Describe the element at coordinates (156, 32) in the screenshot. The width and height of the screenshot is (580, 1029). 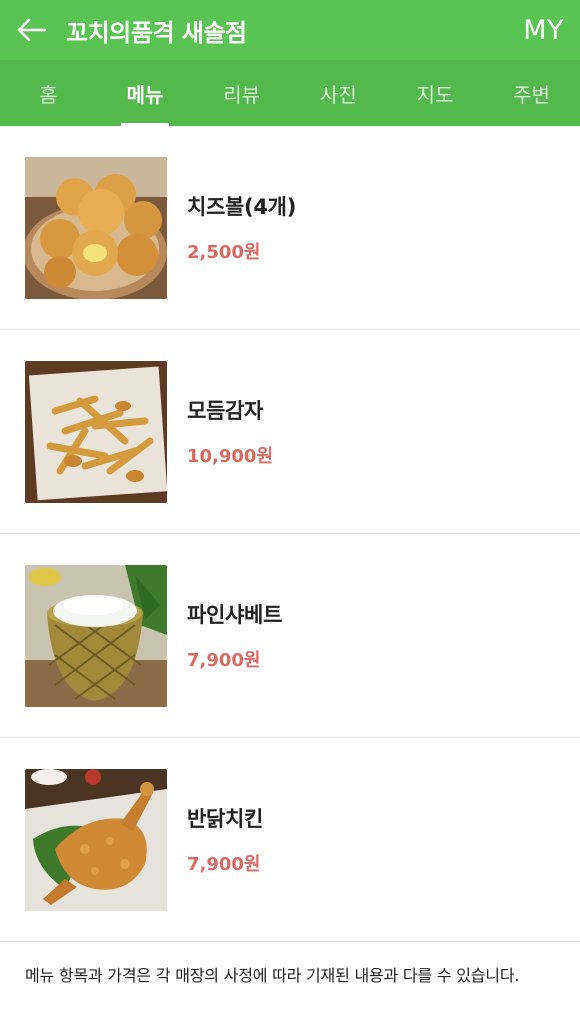
I see `page-title: 꼬치의품격 새솔점` at that location.